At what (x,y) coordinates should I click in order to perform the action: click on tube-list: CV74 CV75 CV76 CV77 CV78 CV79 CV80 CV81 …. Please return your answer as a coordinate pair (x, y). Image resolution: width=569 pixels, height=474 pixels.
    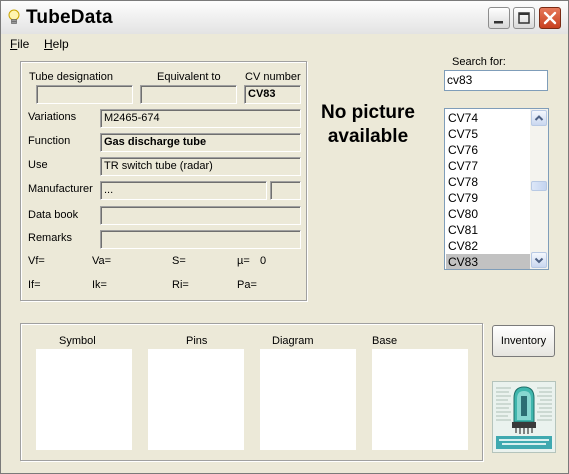
    Looking at the image, I should click on (496, 189).